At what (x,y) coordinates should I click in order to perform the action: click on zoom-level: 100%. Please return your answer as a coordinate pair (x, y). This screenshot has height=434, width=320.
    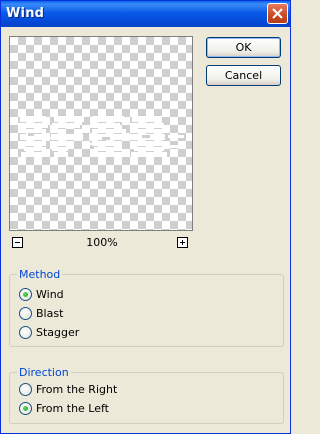
    Looking at the image, I should click on (102, 242).